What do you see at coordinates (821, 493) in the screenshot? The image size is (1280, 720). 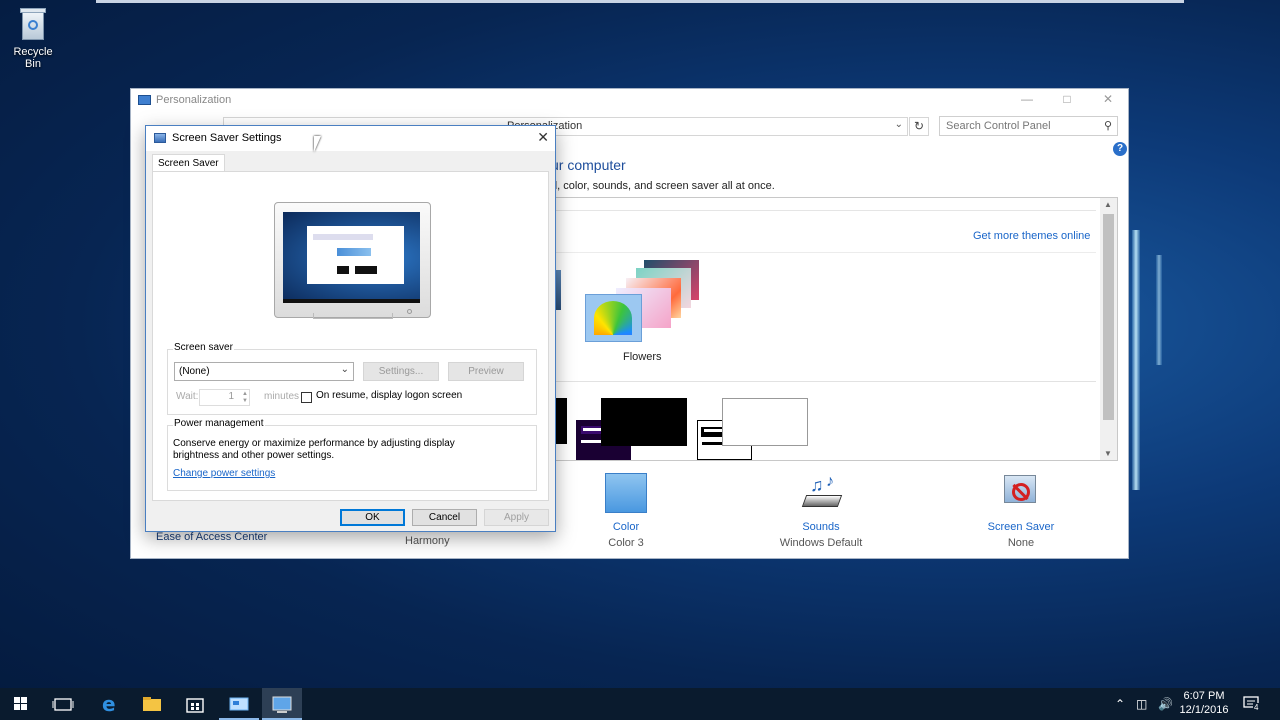 I see `sounds-icon: ♫ ♪` at bounding box center [821, 493].